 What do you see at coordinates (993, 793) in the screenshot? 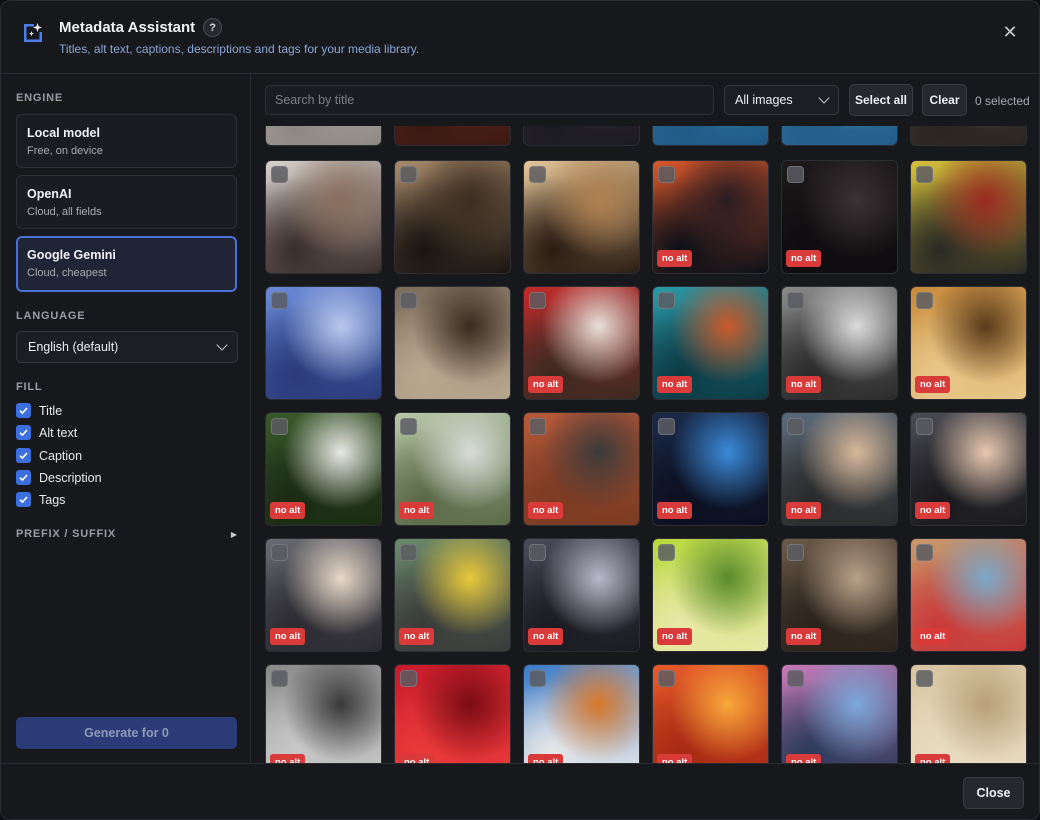
I see `close-button: Close` at bounding box center [993, 793].